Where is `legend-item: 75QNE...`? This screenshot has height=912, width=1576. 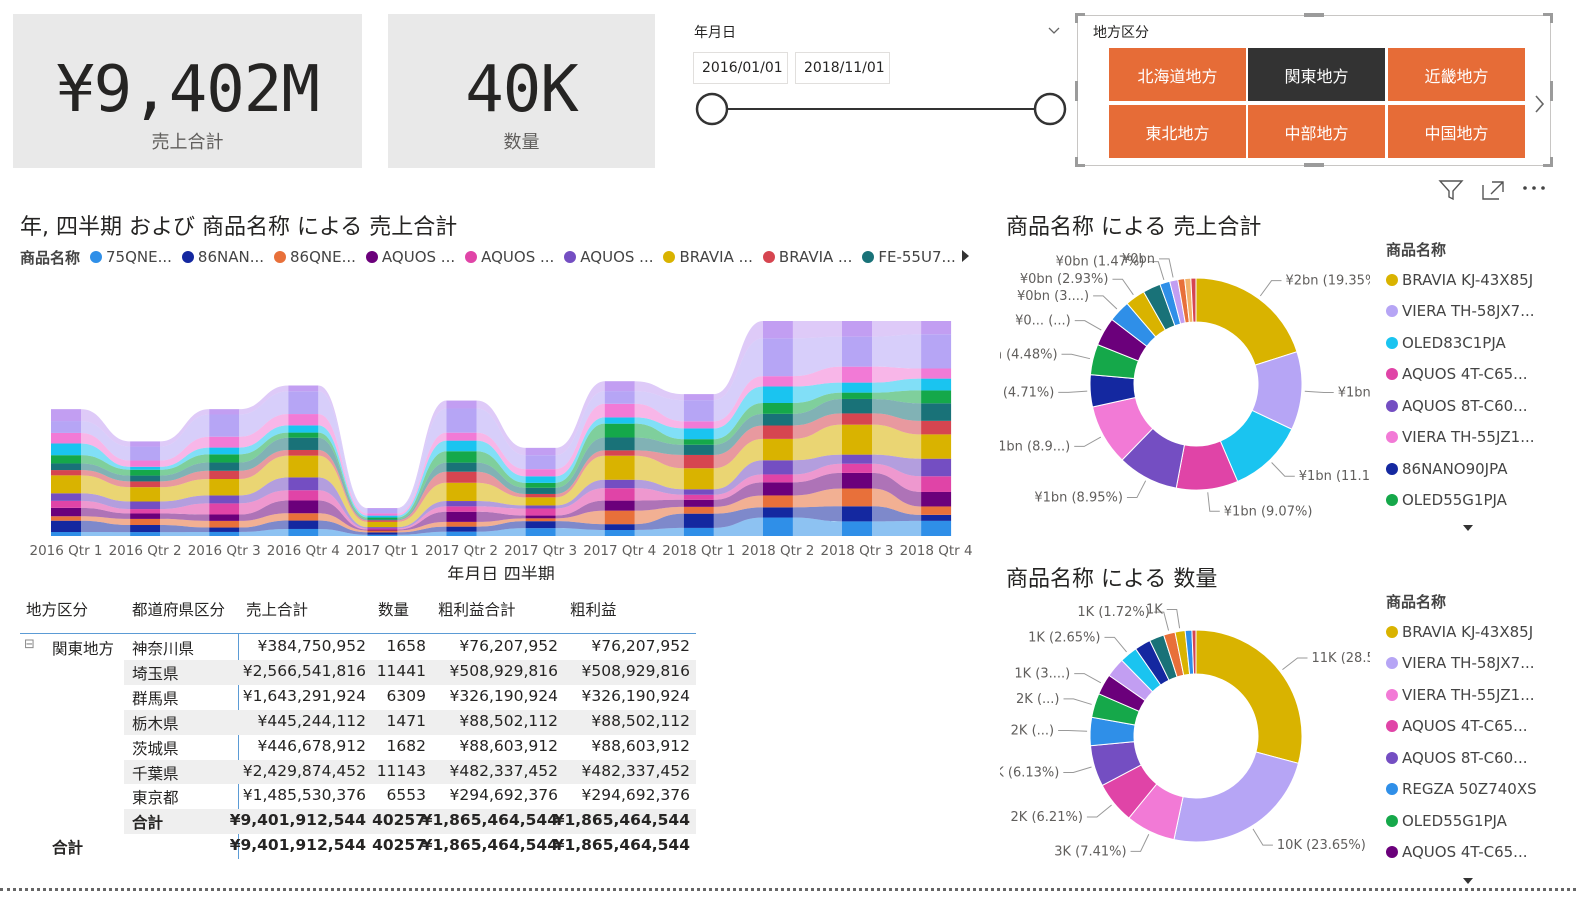
legend-item: 75QNE... is located at coordinates (131, 257).